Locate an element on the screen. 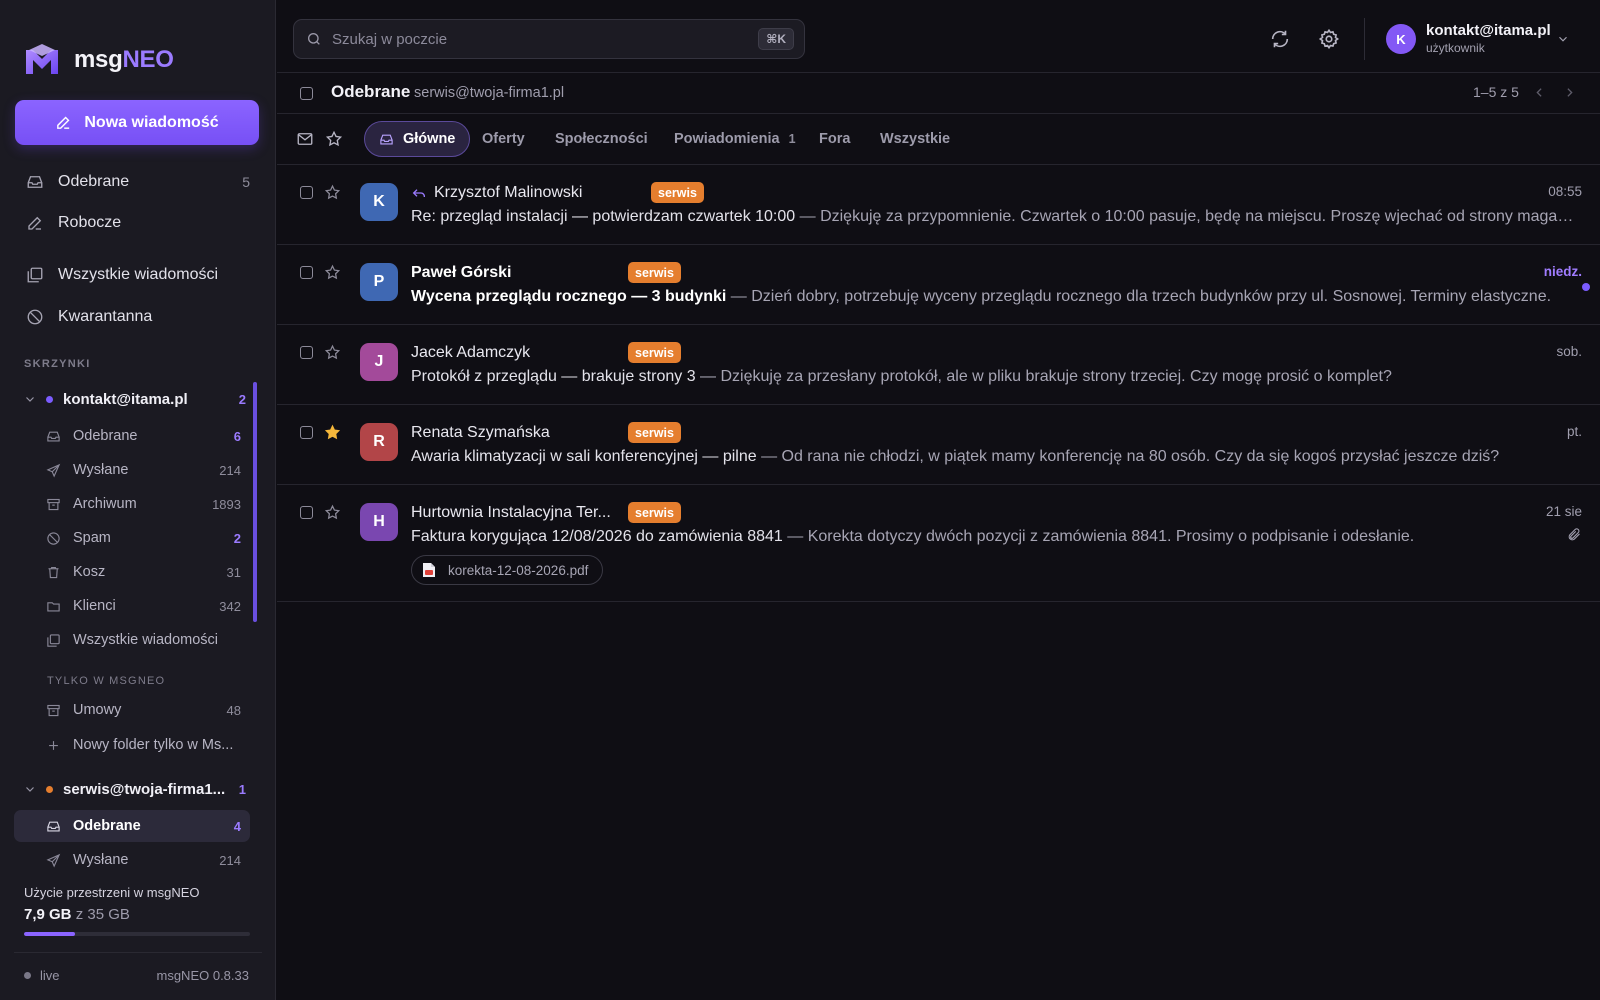 This screenshot has width=1600, height=1000. folder-account: serwis@twoja-firma1.pl is located at coordinates (489, 93).